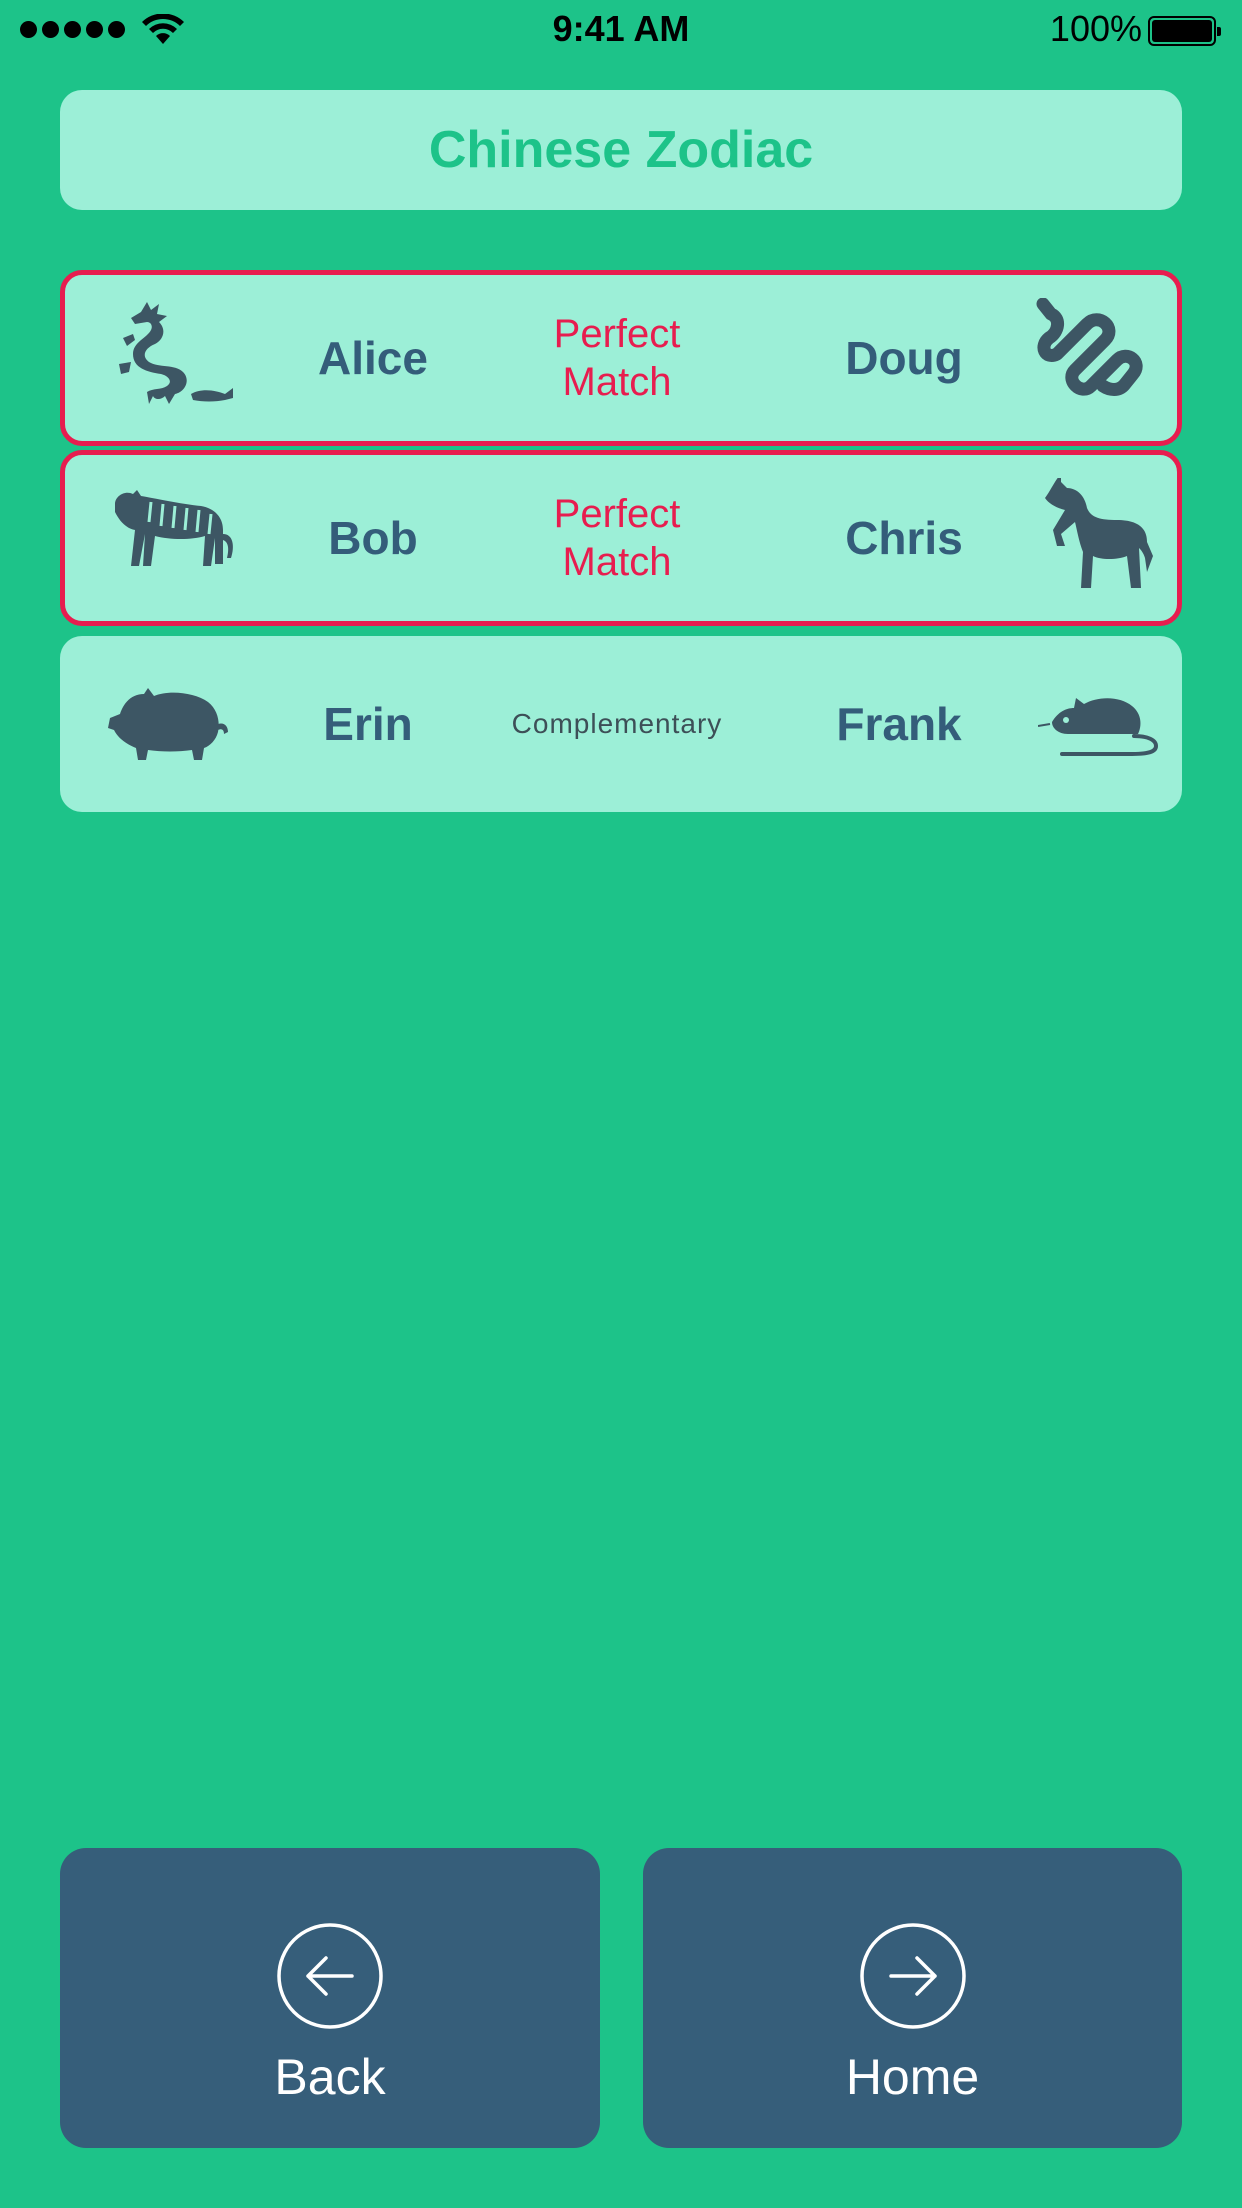  What do you see at coordinates (1184, 31) in the screenshot?
I see `battery-icon` at bounding box center [1184, 31].